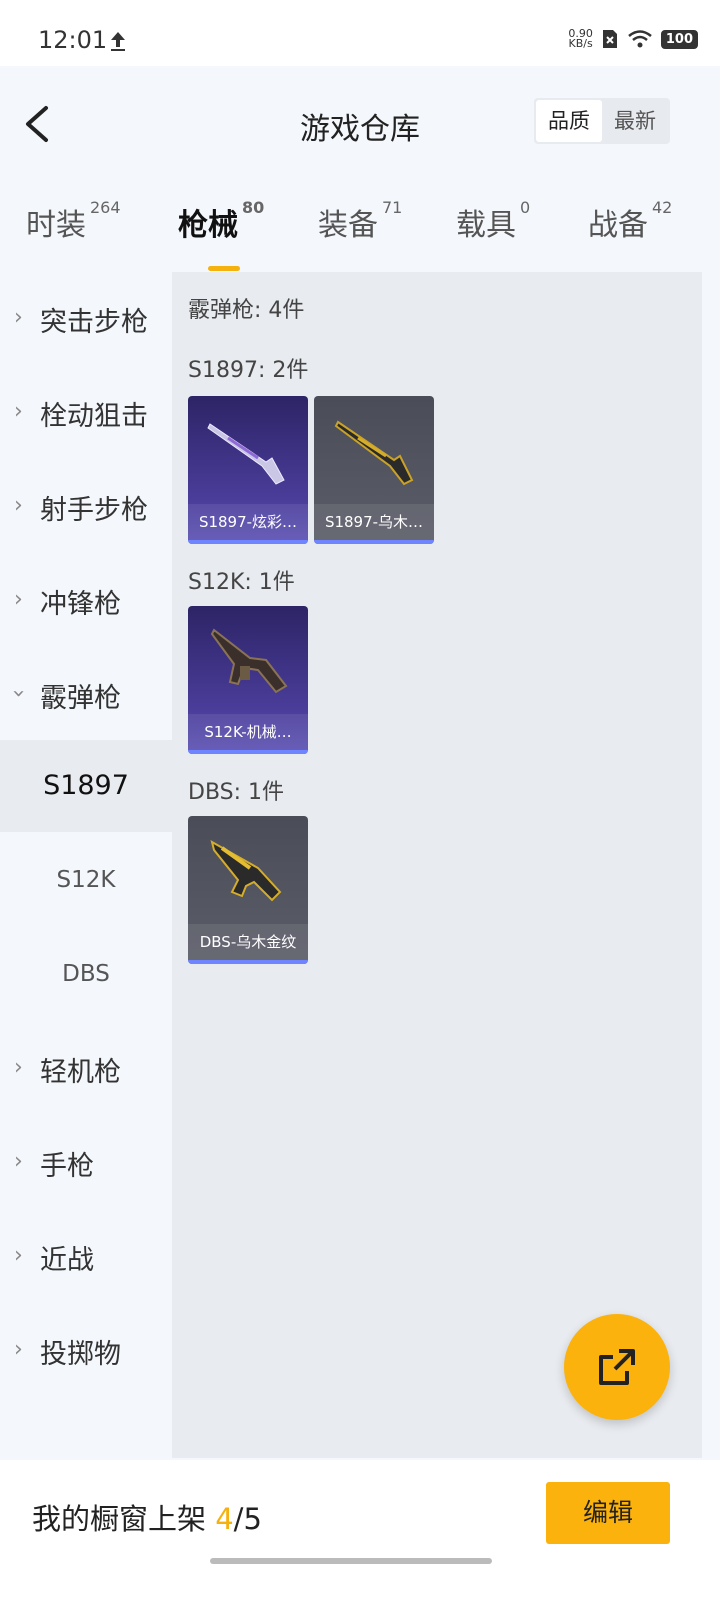 The image size is (720, 1608). Describe the element at coordinates (86, 412) in the screenshot. I see `sidebar-item-bolt-sniper: › 栓动狙击` at that location.